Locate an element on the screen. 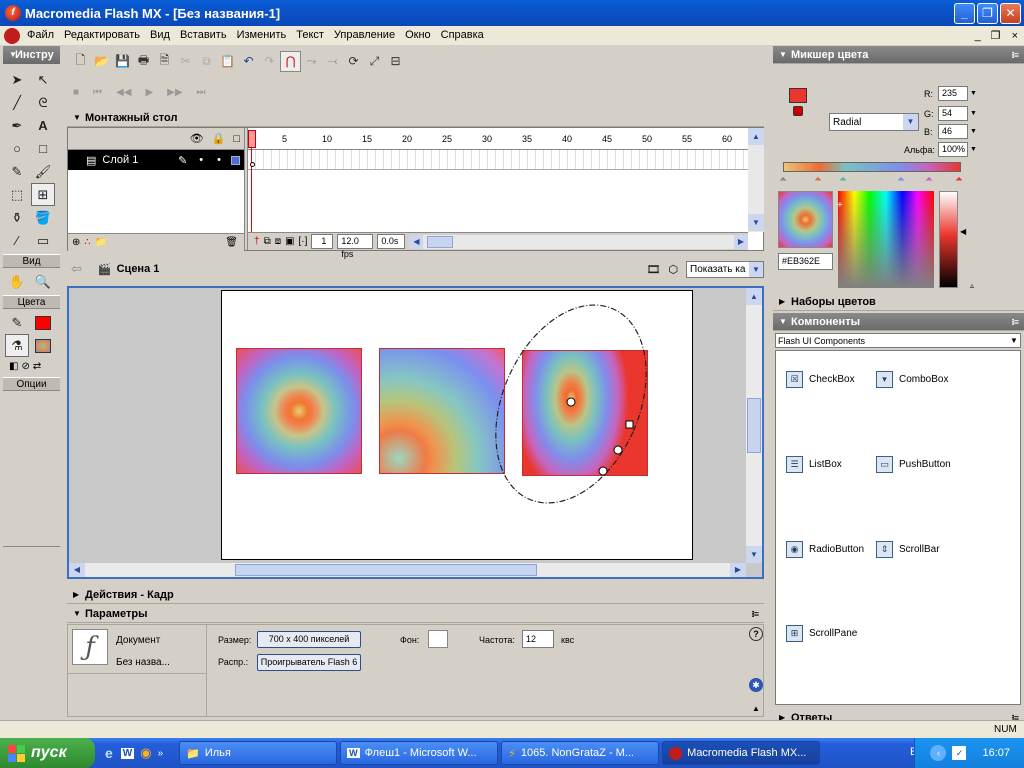  media-player-icon: ◉ is located at coordinates (145, 753).